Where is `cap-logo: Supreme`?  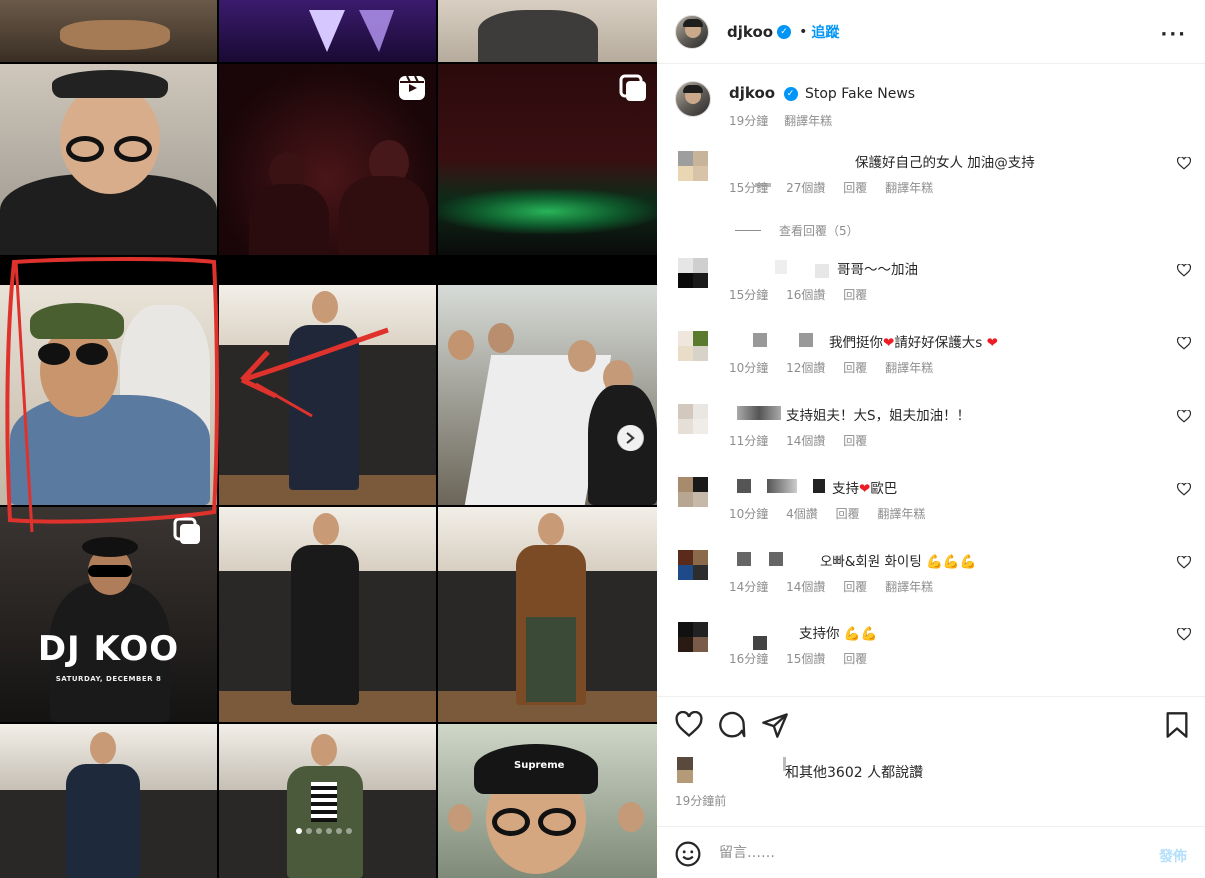
cap-logo: Supreme is located at coordinates (539, 765).